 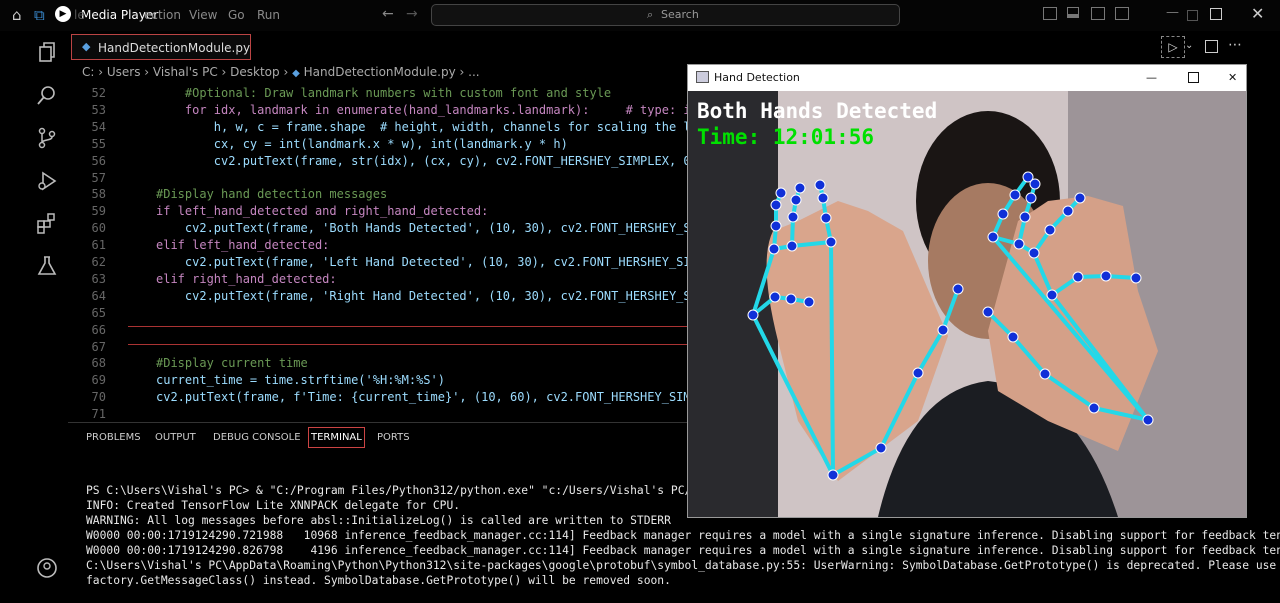 What do you see at coordinates (967, 78) in the screenshot?
I see `window-title-bar: Hand Detection — ✕` at bounding box center [967, 78].